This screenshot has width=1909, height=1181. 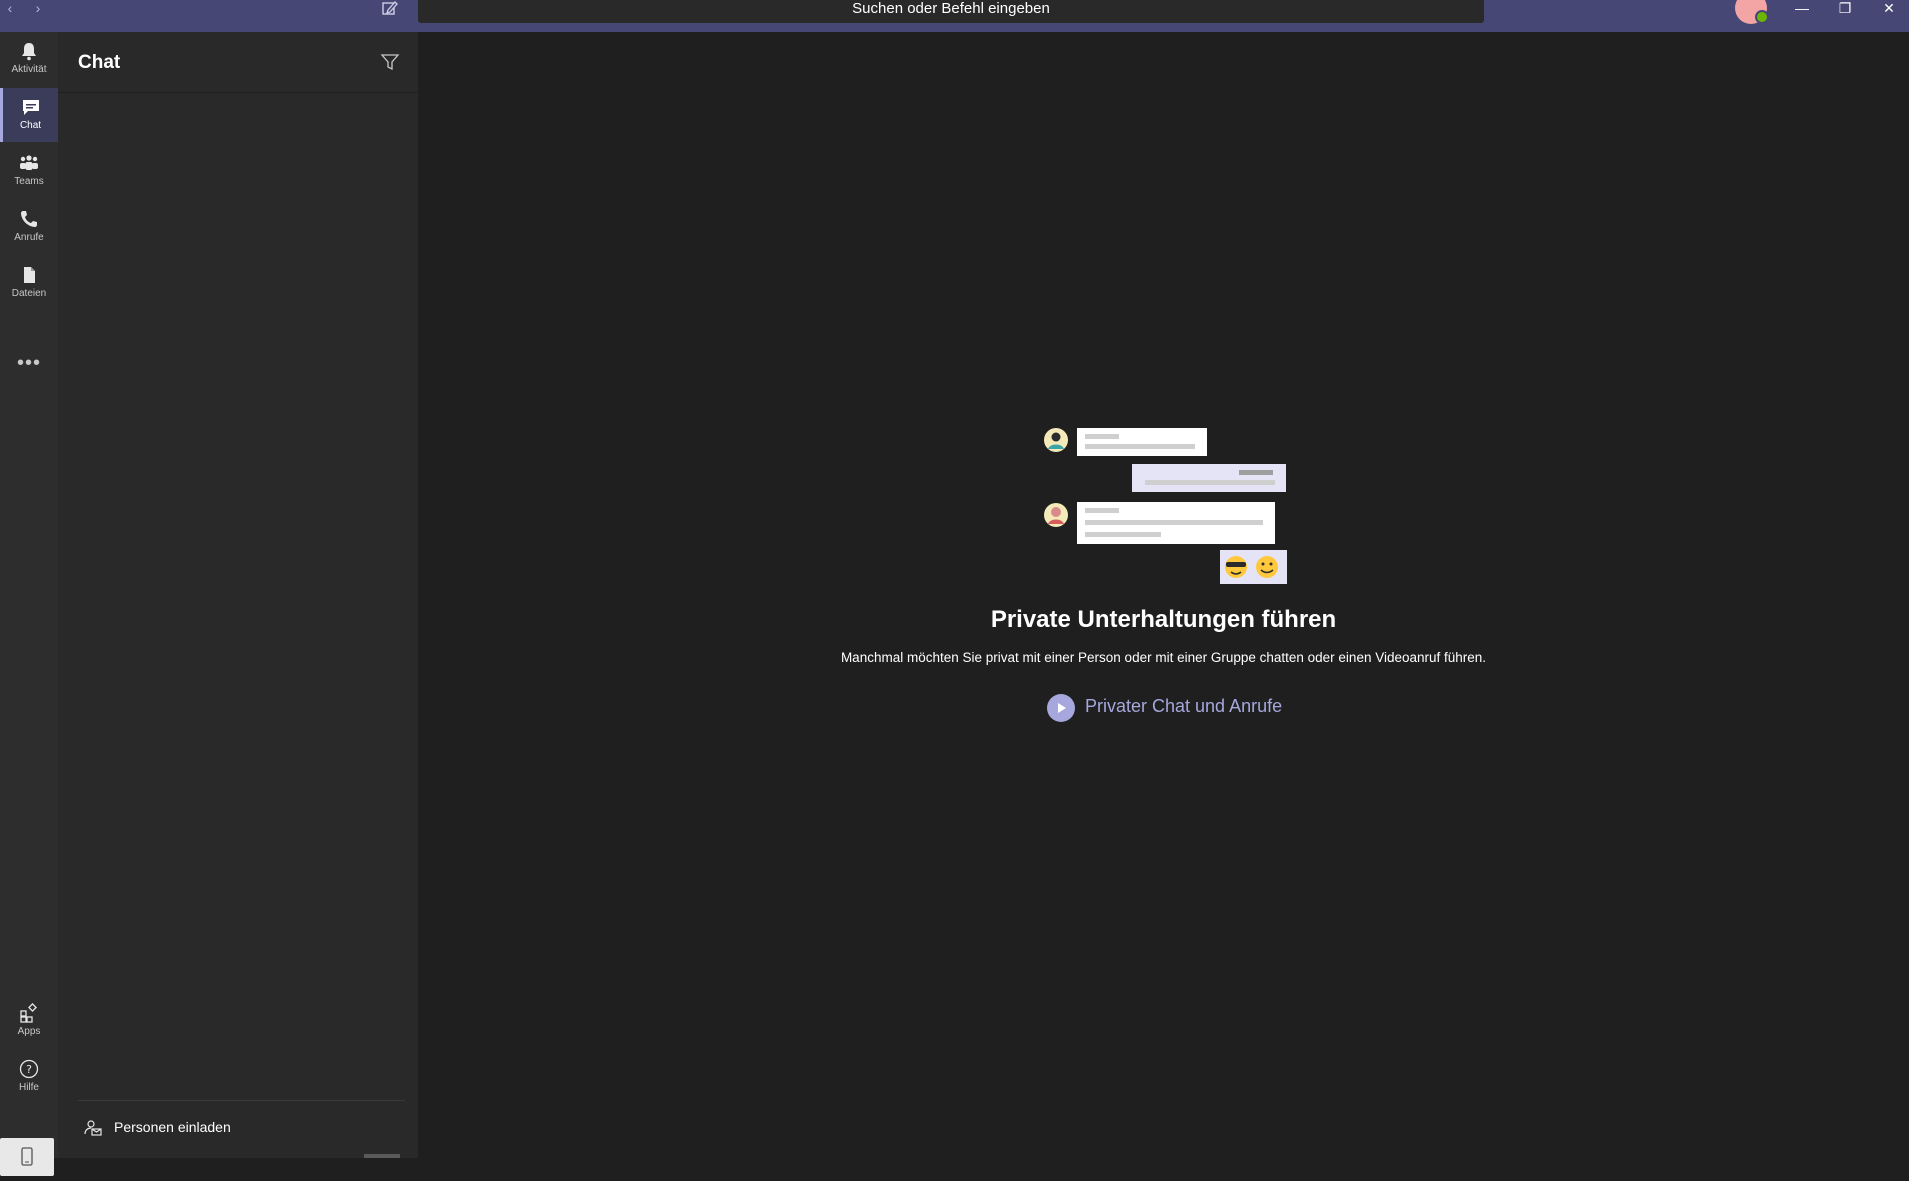 What do you see at coordinates (1163, 619) in the screenshot?
I see `empty-state-title: Private Unterhaltungen führen` at bounding box center [1163, 619].